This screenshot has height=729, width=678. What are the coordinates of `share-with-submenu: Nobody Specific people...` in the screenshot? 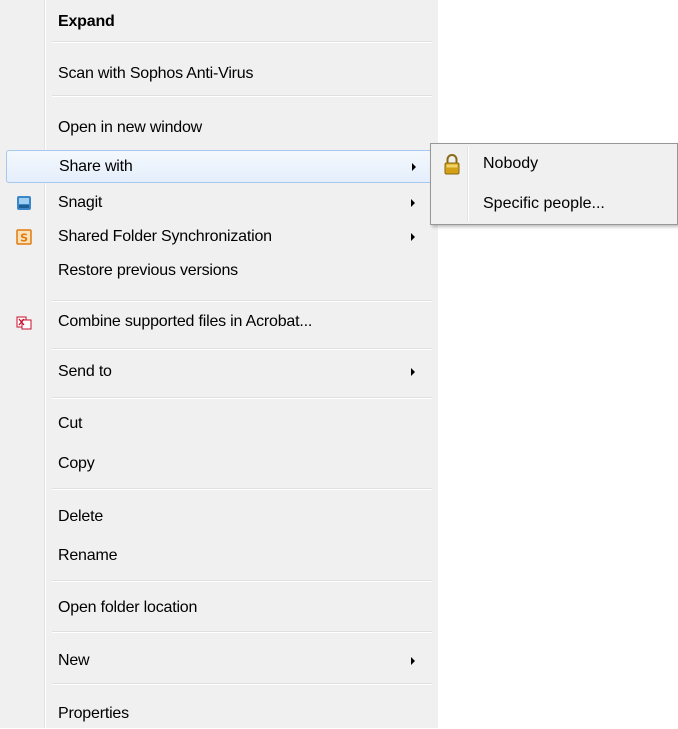 It's located at (554, 184).